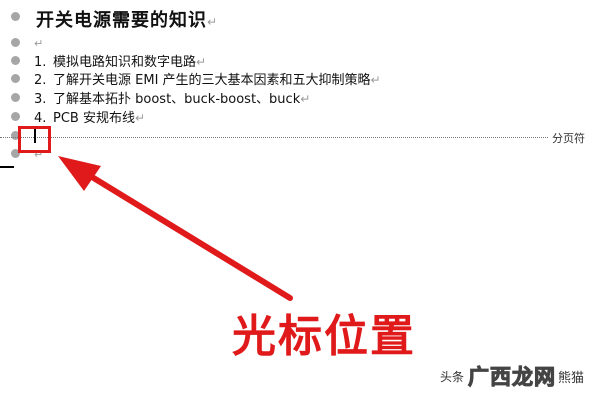 The image size is (600, 400). I want to click on arrow-shaft, so click(182, 232).